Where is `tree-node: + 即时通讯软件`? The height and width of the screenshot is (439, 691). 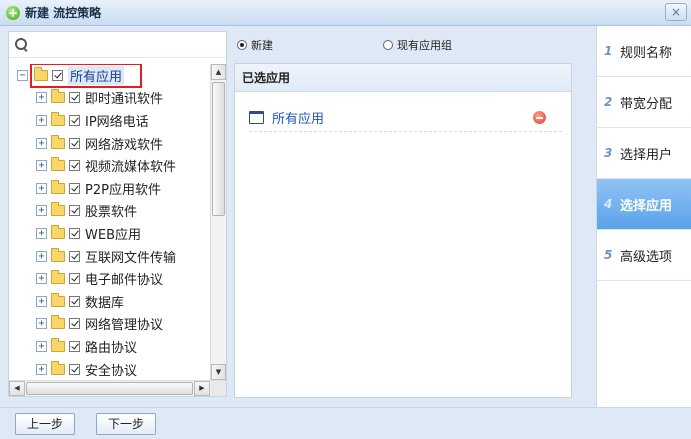 tree-node: + 即时通讯软件 is located at coordinates (110, 98).